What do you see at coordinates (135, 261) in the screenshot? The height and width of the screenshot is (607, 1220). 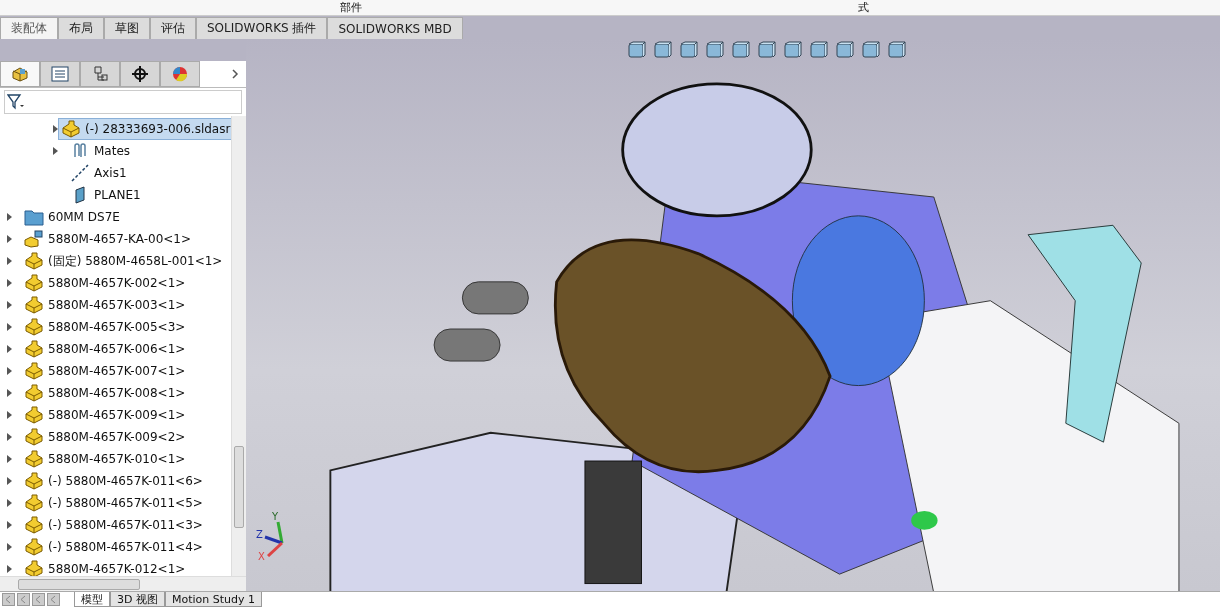 I see `item-label: (固定) 5880M-4658L-001<1>` at bounding box center [135, 261].